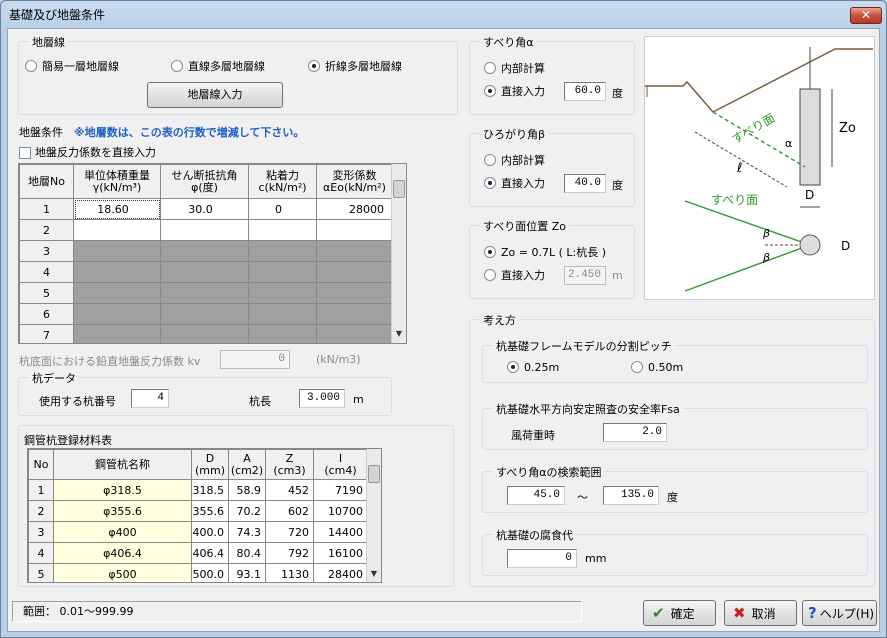 The width and height of the screenshot is (887, 638). I want to click on steel-row: 1 φ318.5 318.5 58.9 452 7190, so click(198, 490).